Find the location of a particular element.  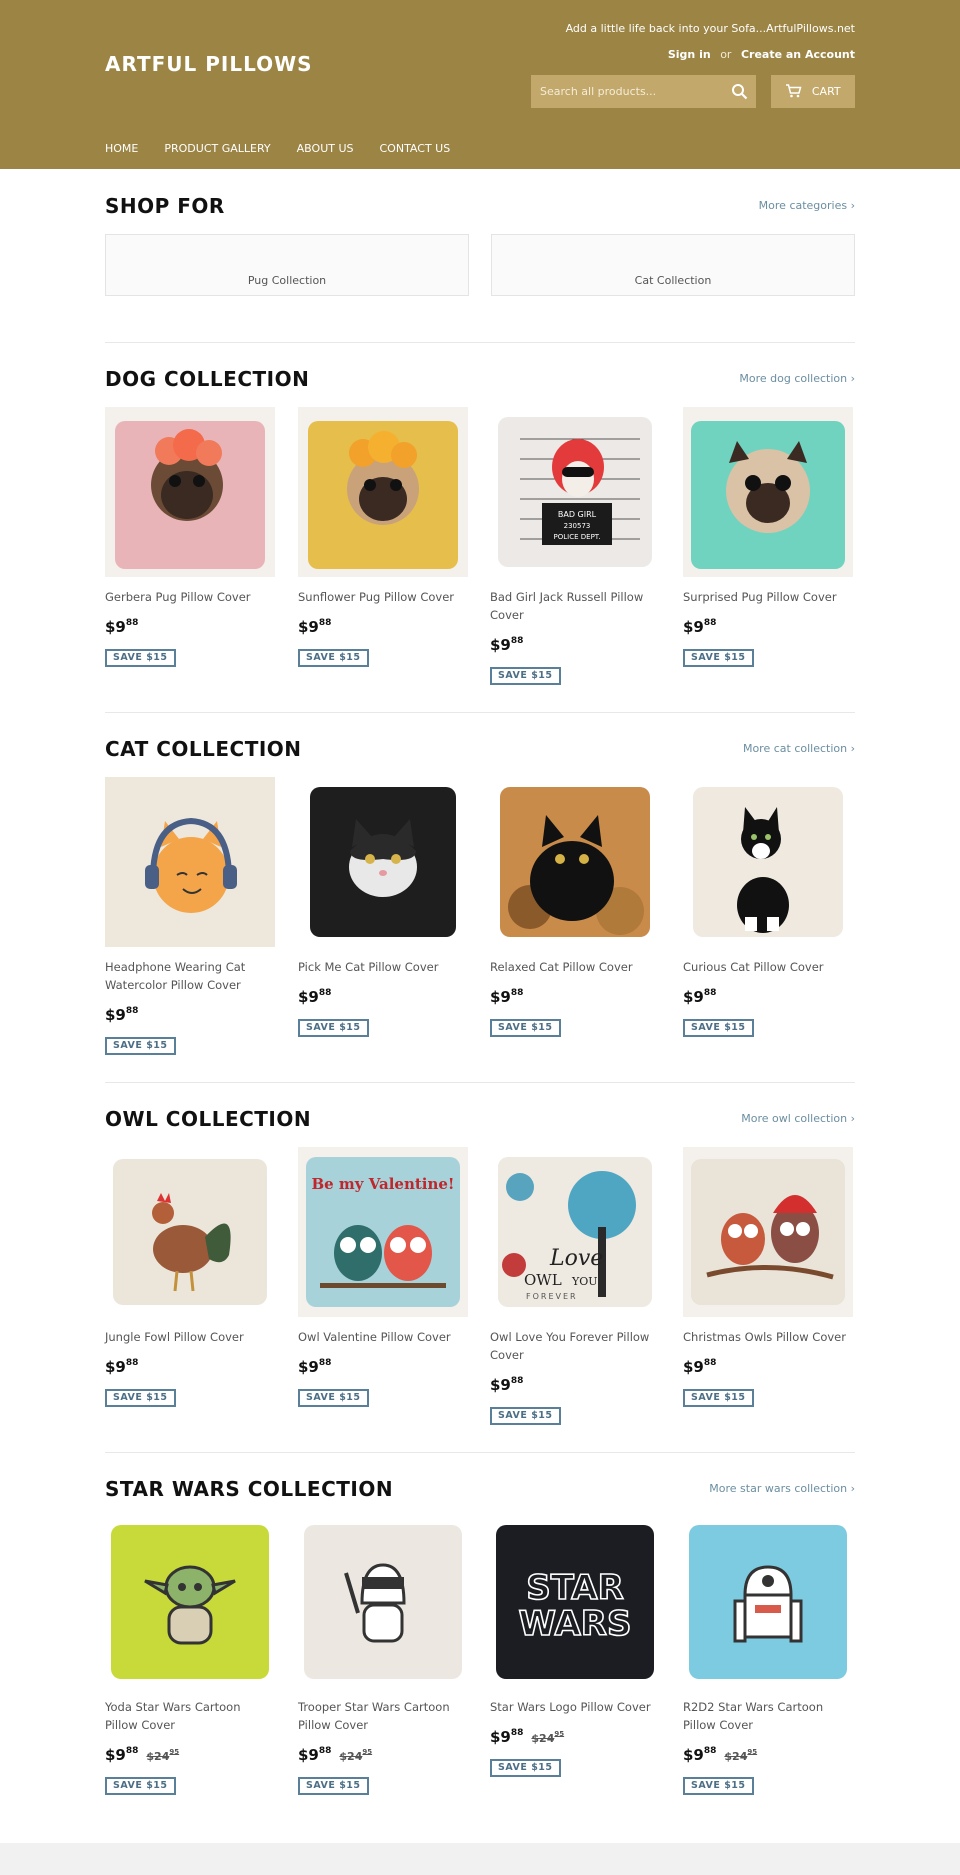

main-nav: HOME PRODUCT GALLERY ABOUT US CONTACT US is located at coordinates (277, 148).